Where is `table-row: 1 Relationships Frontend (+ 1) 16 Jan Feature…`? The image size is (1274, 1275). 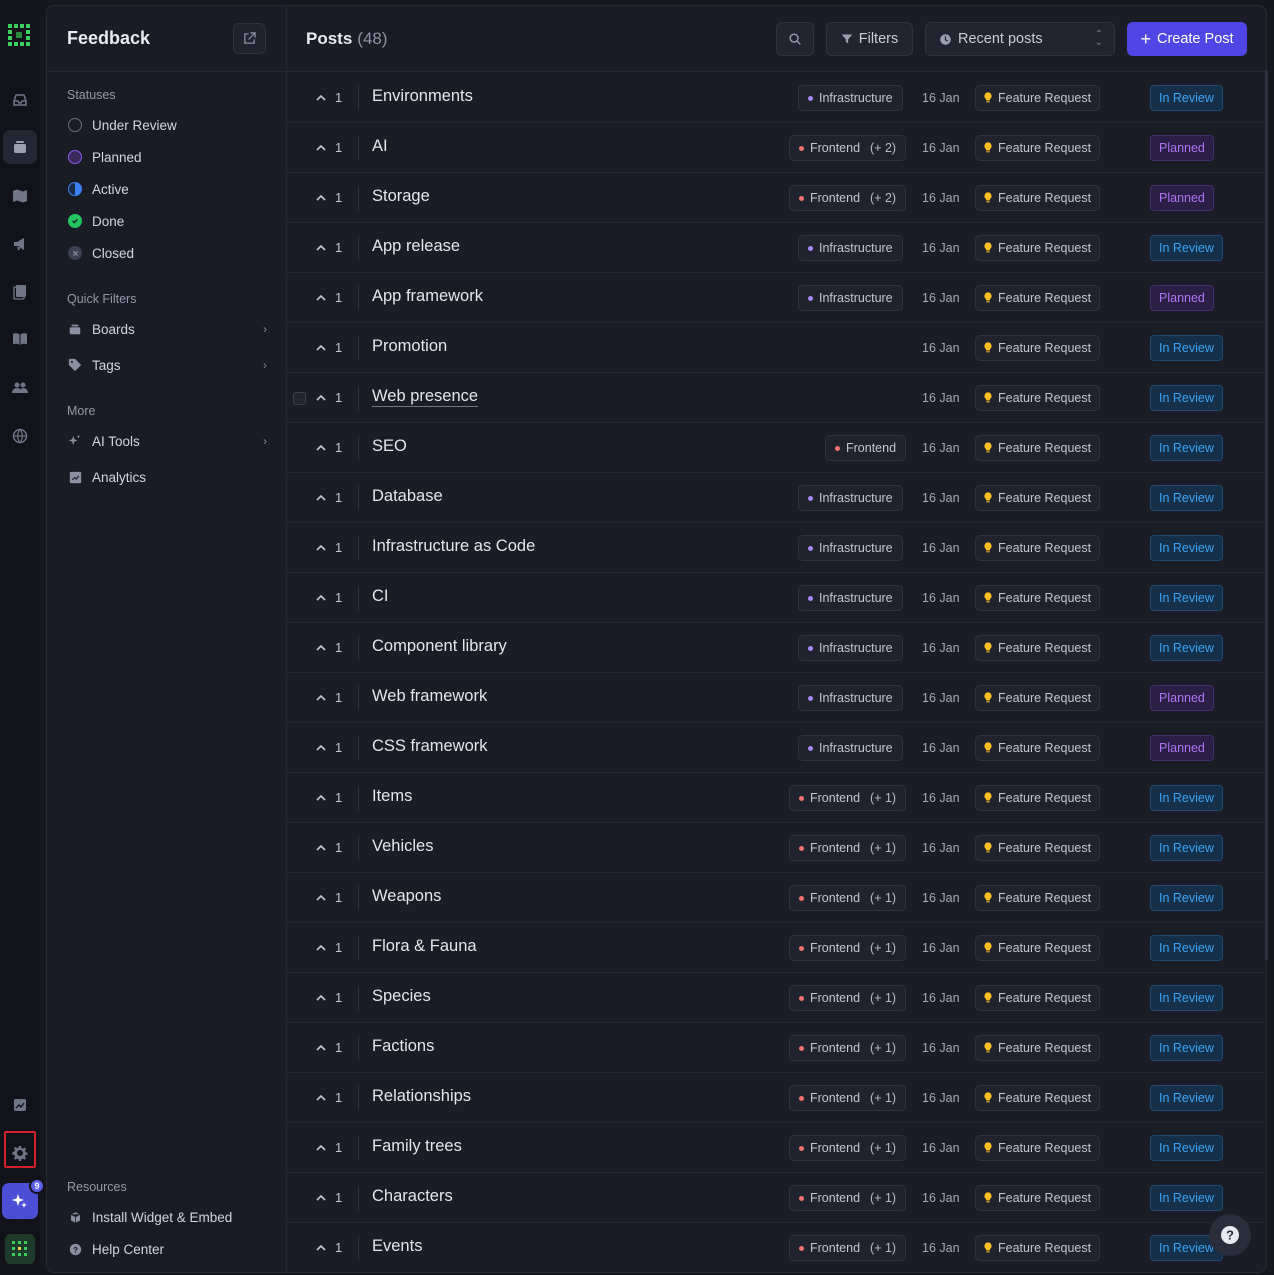
table-row: 1 Relationships Frontend (+ 1) 16 Jan Feature… is located at coordinates (776, 1098).